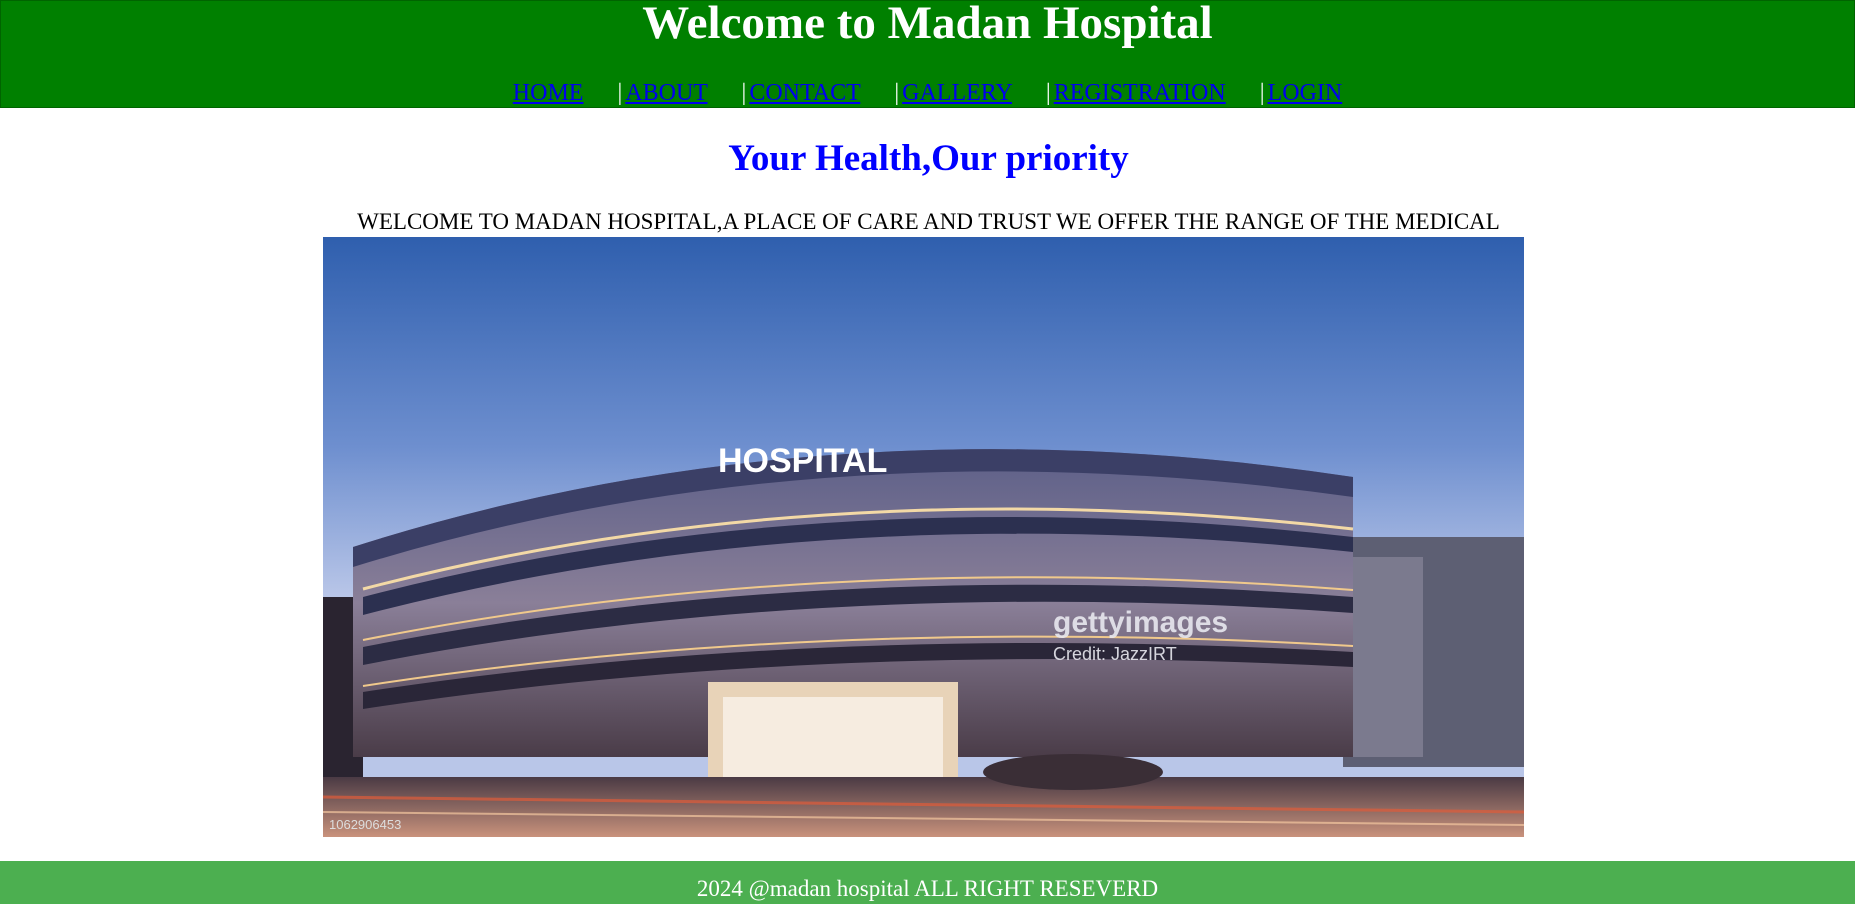 This screenshot has height=917, width=1857. What do you see at coordinates (927, 888) in the screenshot?
I see `footer-text: 2024 @madan hospital ALL RIGHT RESEVERD` at bounding box center [927, 888].